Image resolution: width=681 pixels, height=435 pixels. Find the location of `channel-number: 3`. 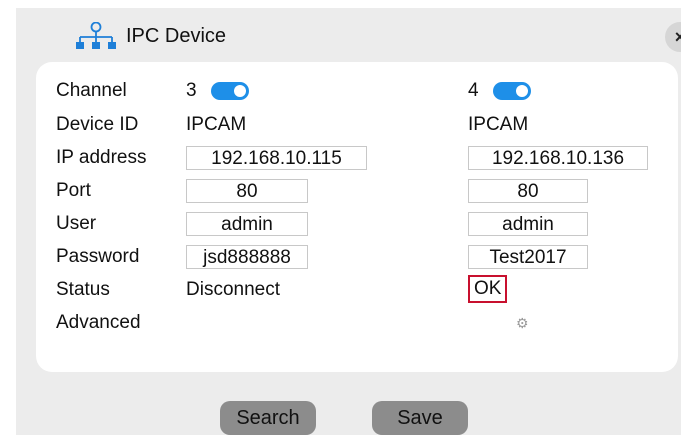

channel-number: 3 is located at coordinates (191, 90).